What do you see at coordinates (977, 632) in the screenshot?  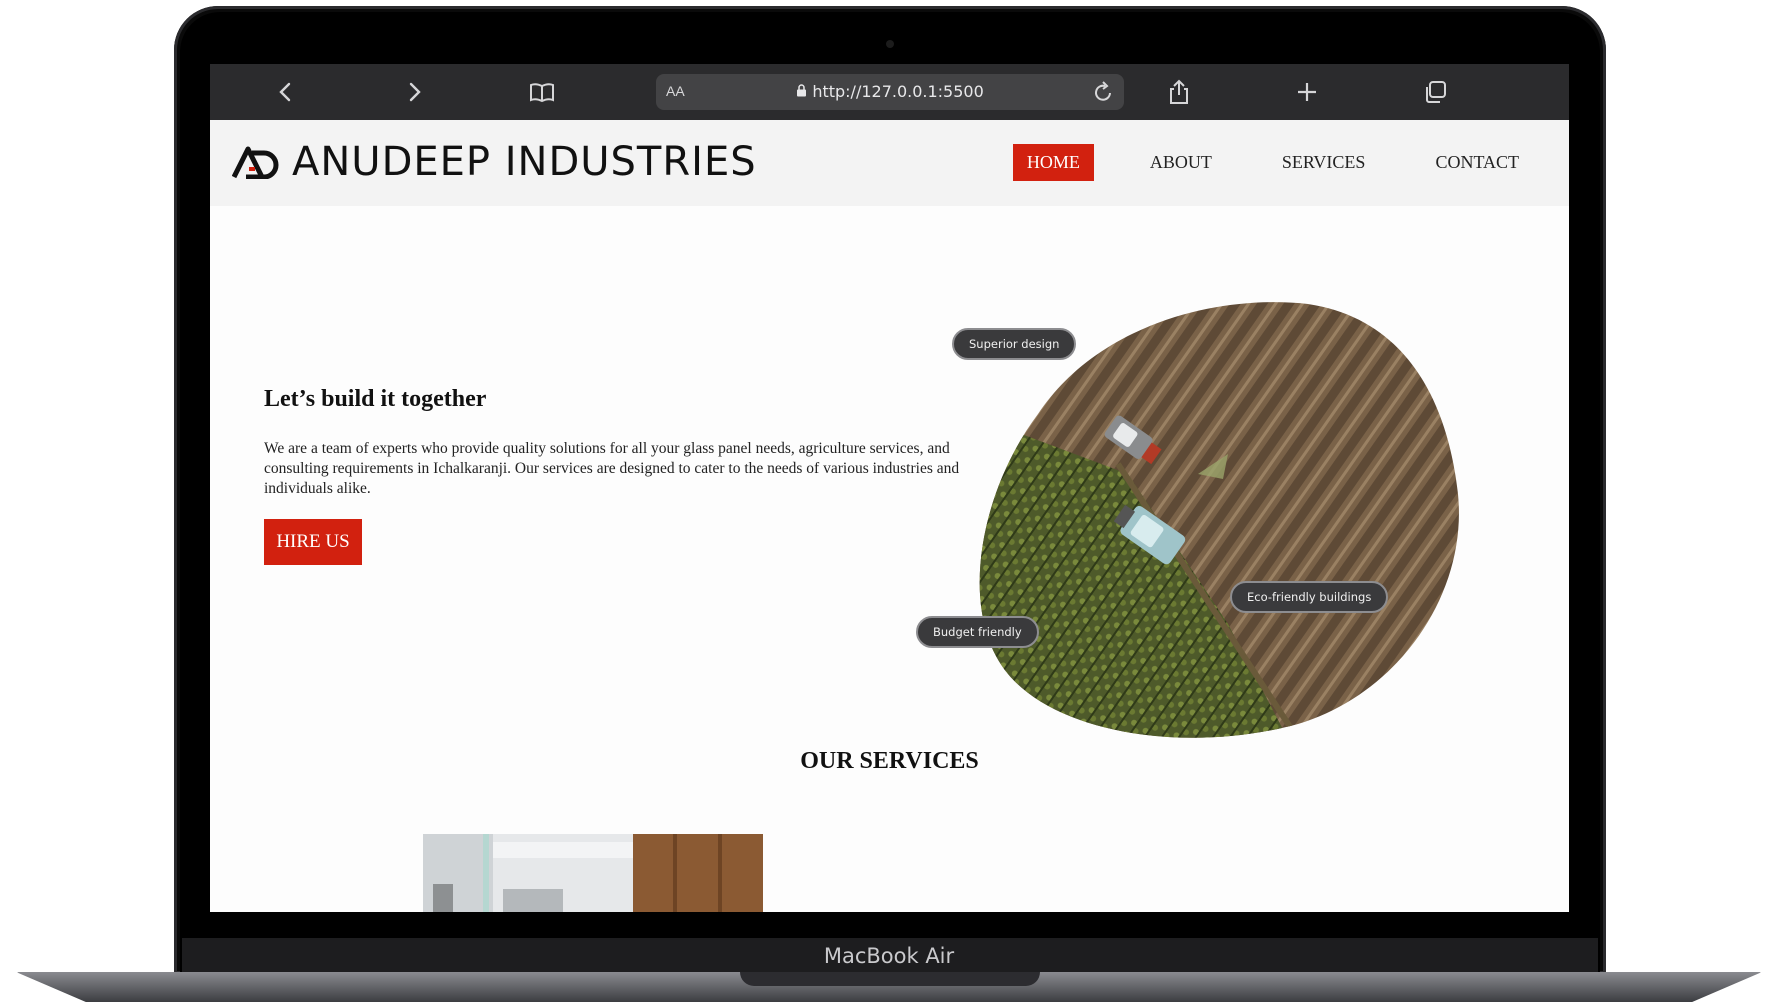 I see `tag-budget-friendly: Budget friendly` at bounding box center [977, 632].